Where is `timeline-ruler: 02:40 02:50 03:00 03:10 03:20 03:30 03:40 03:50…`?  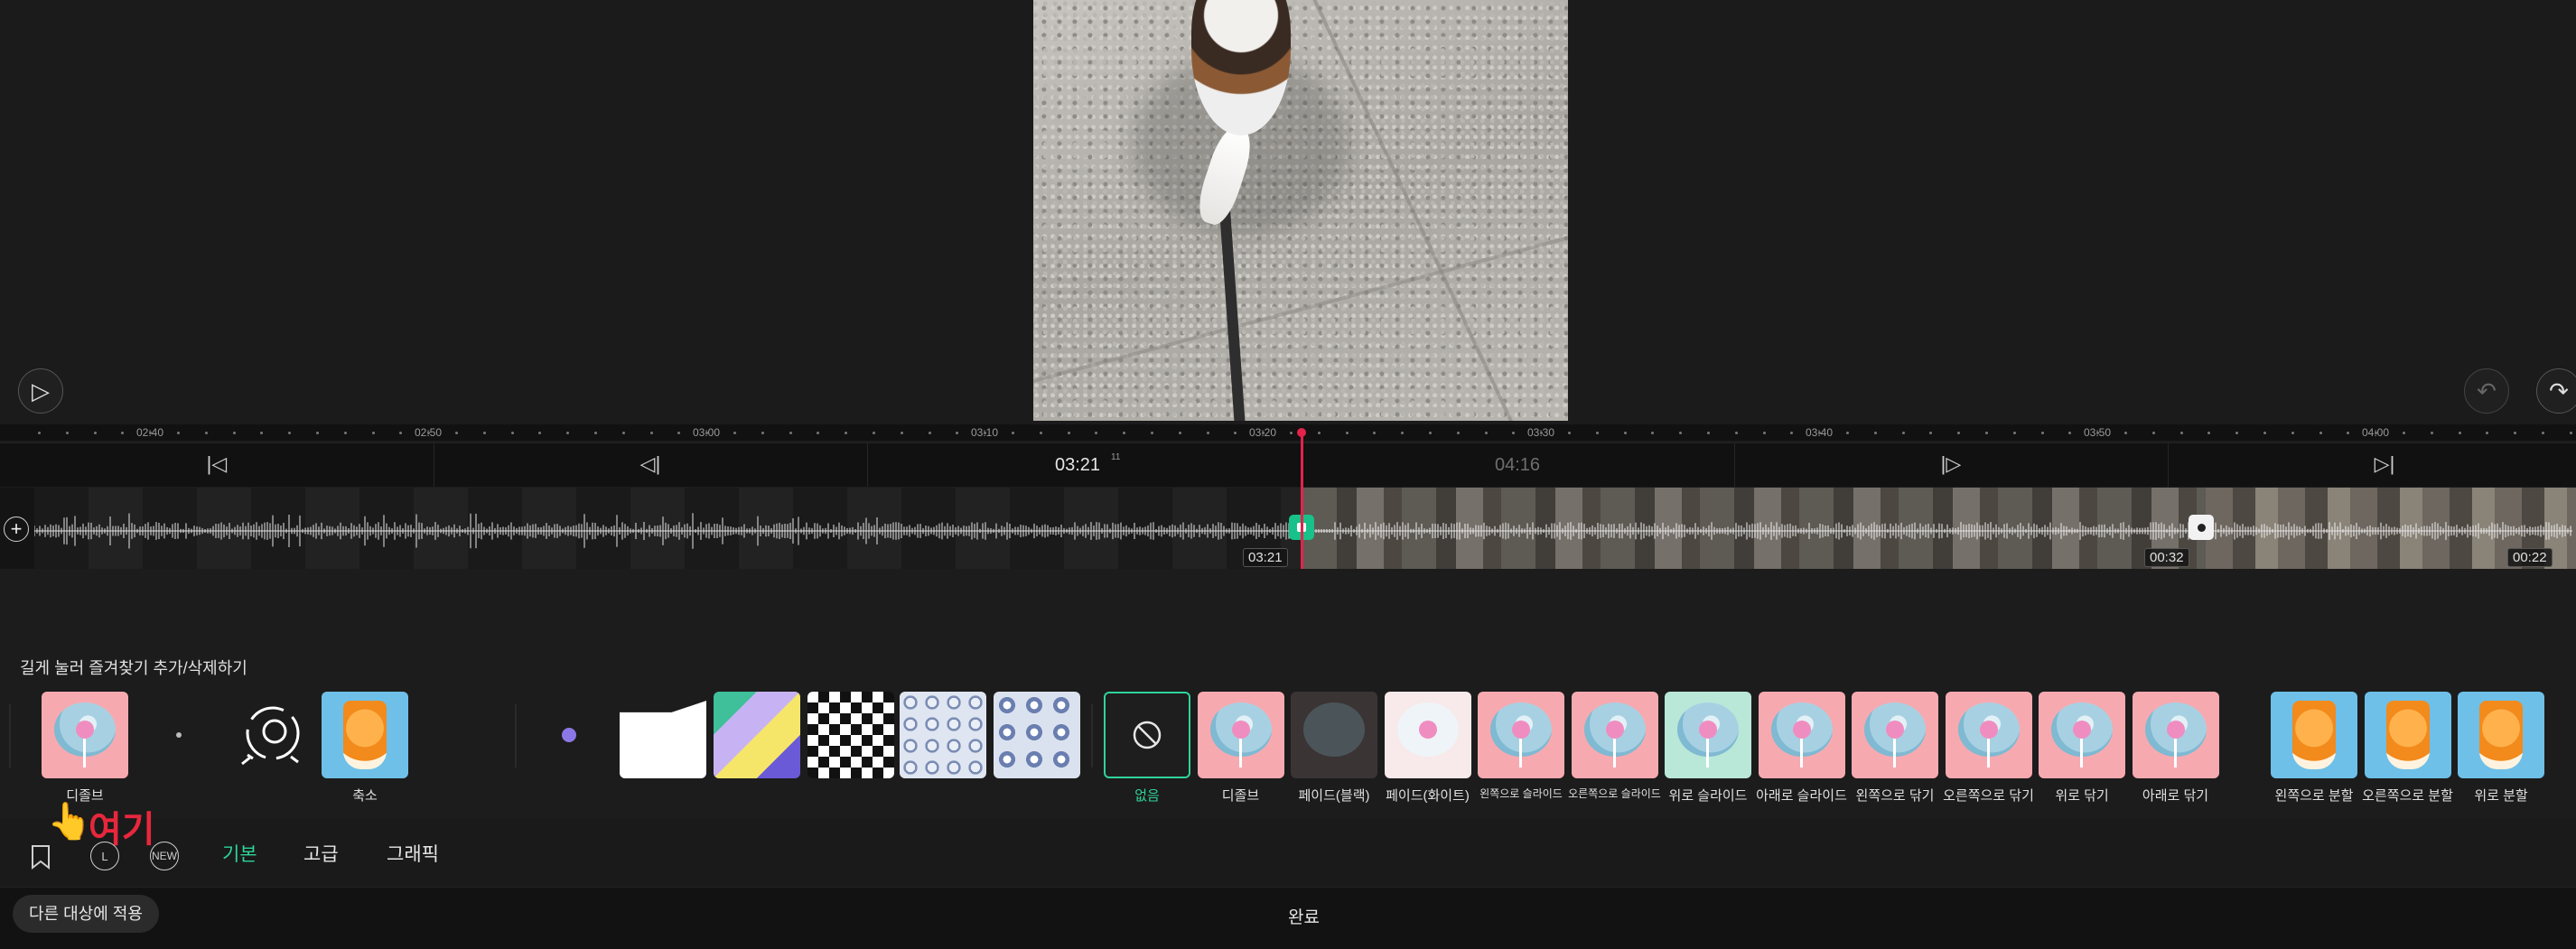
timeline-ruler: 02:40 02:50 03:00 03:10 03:20 03:30 03:40 03:50… is located at coordinates (1288, 433).